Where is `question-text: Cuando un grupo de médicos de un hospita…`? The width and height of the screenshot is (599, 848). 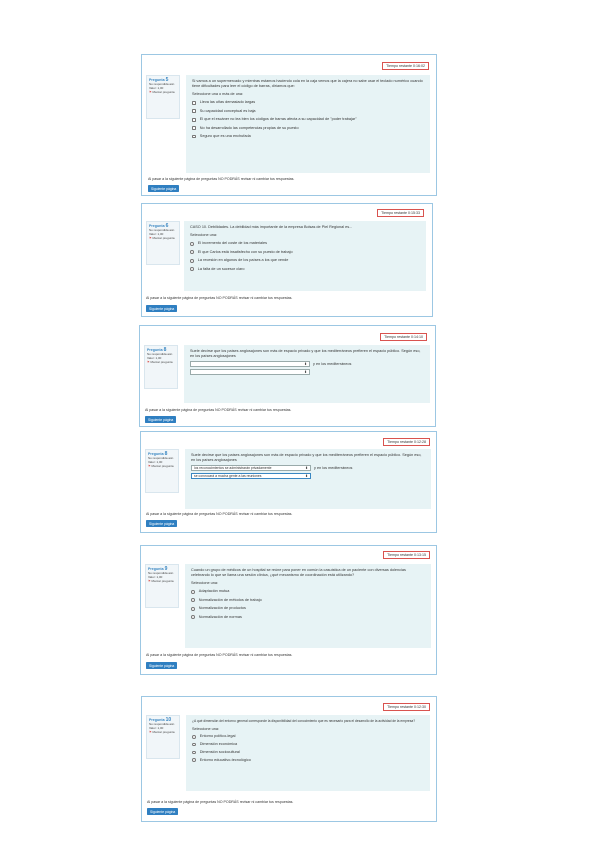
question-text: Cuando un grupo de médicos de un hospita… is located at coordinates (298, 572).